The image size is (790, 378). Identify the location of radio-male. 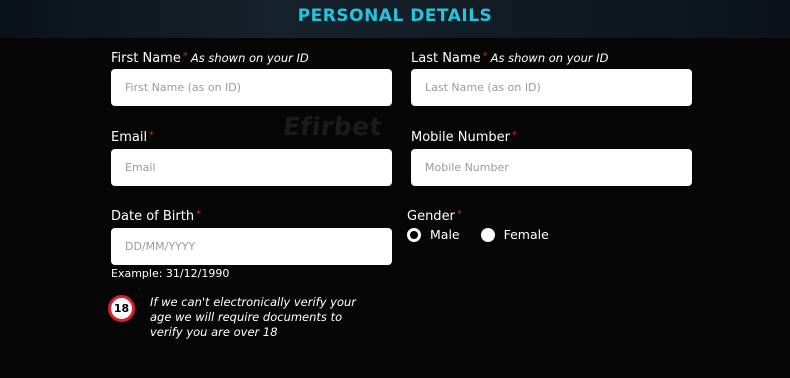
(414, 234).